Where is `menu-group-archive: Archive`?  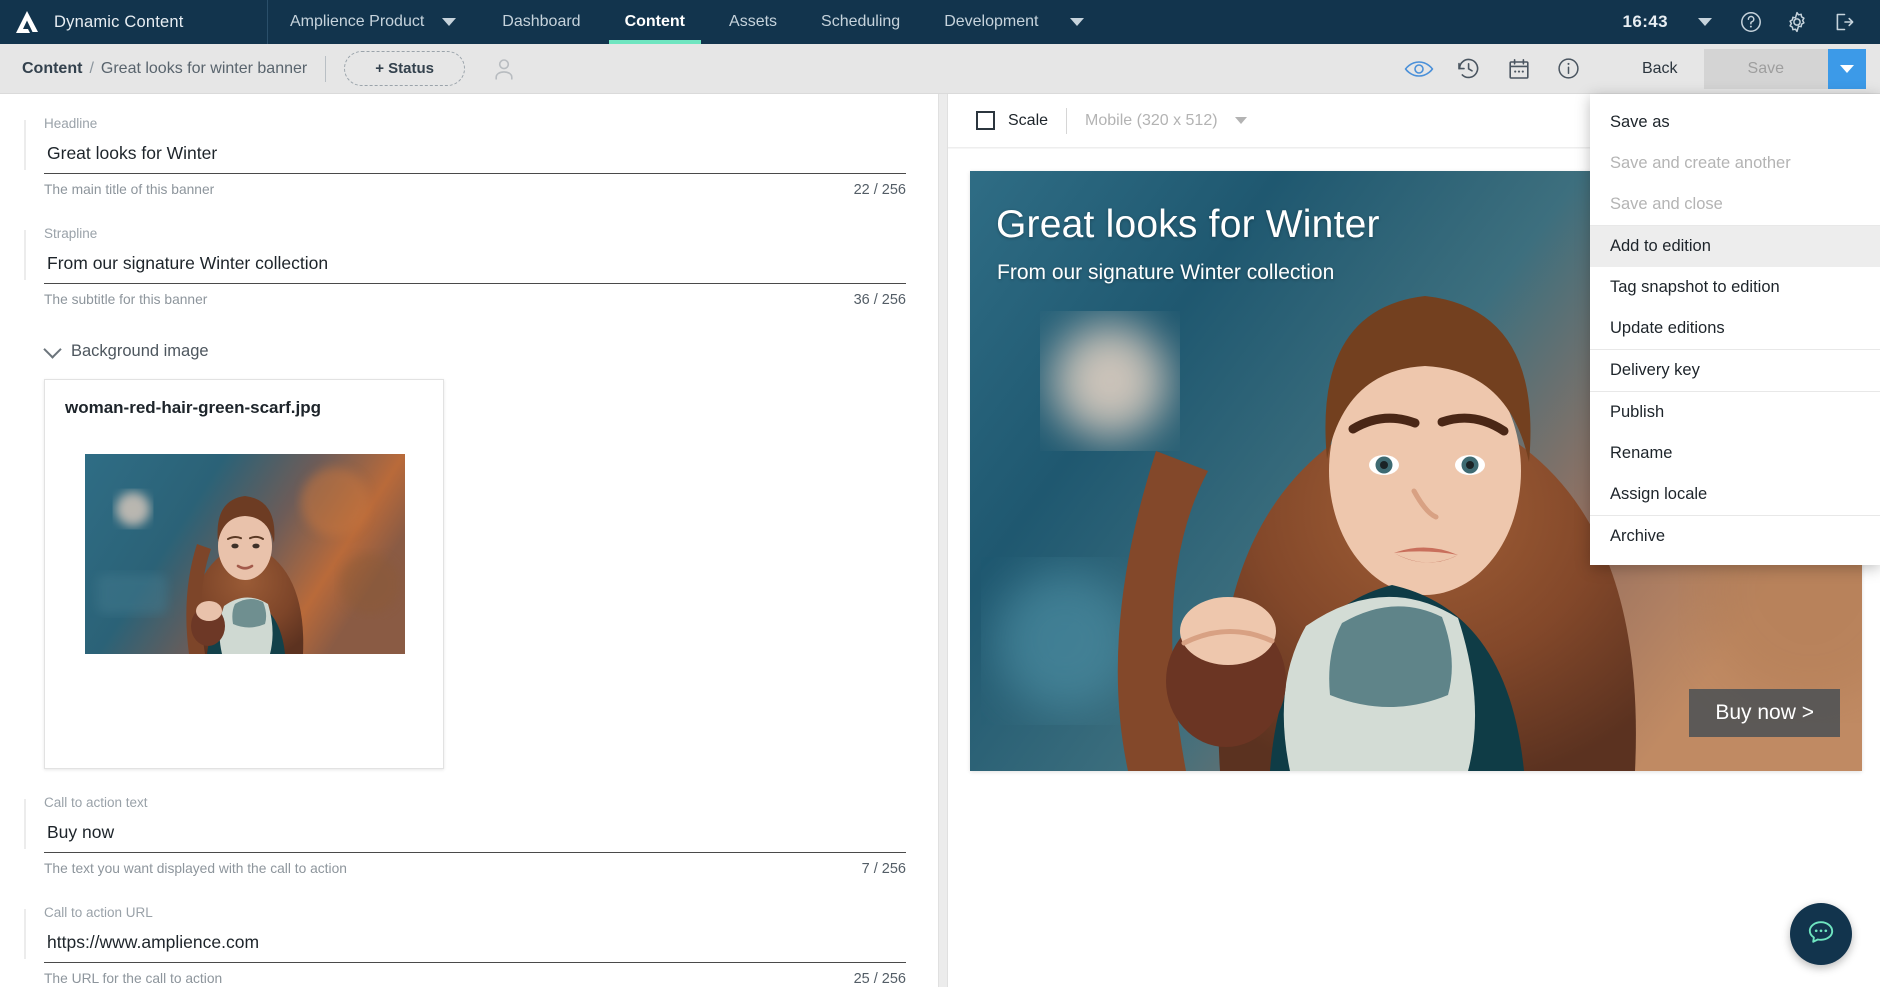
menu-group-archive: Archive is located at coordinates (1735, 536).